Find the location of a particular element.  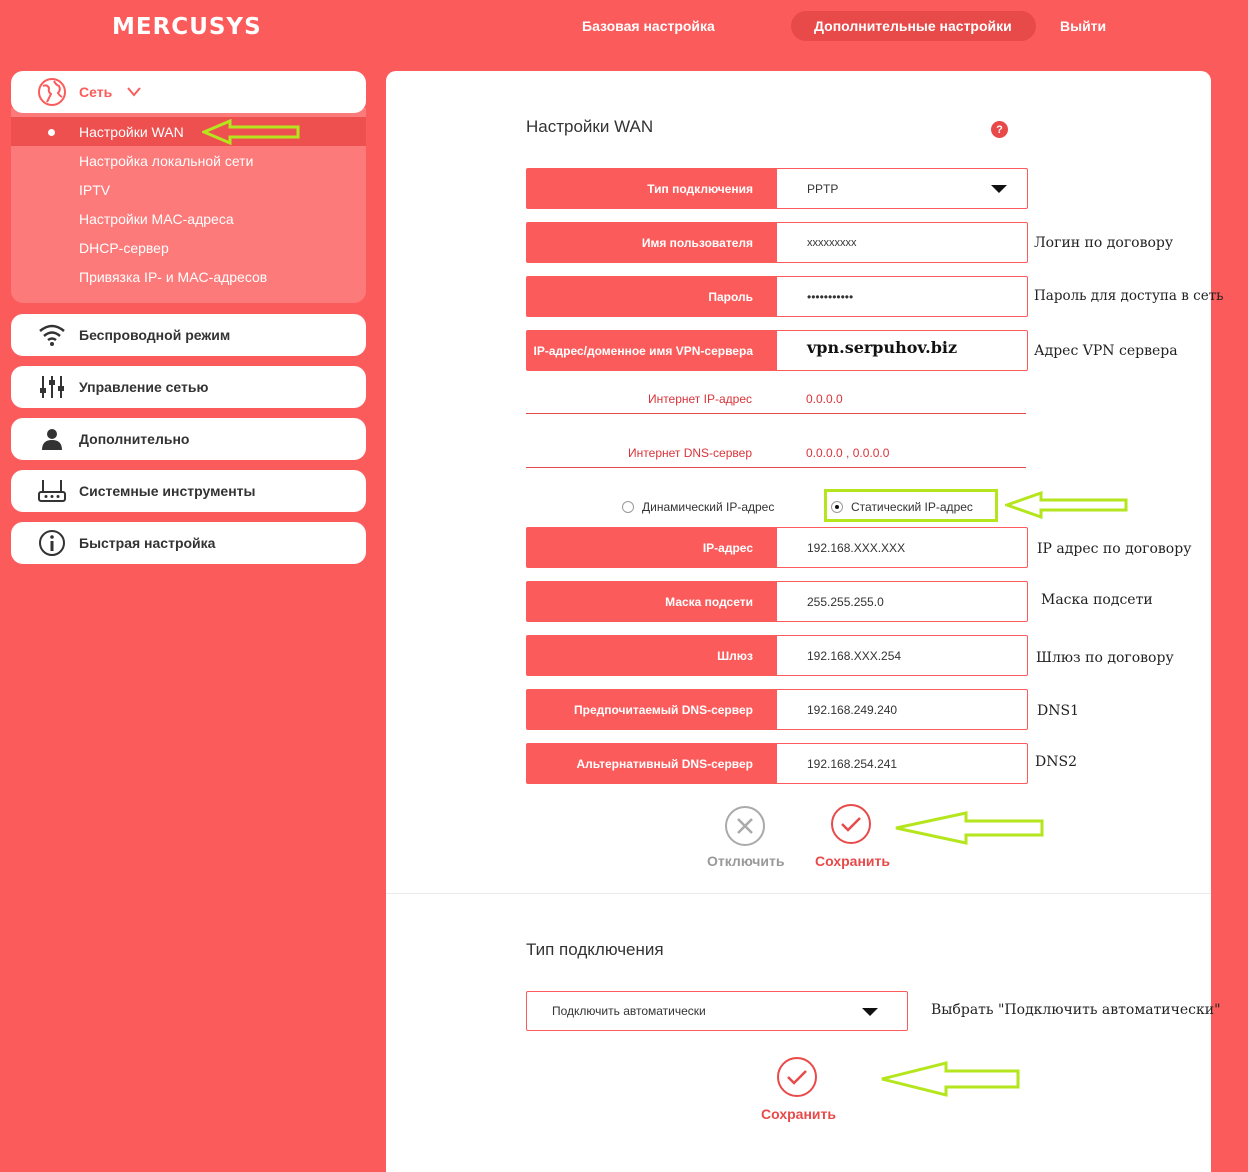

save-label: Сохранить is located at coordinates (852, 861).